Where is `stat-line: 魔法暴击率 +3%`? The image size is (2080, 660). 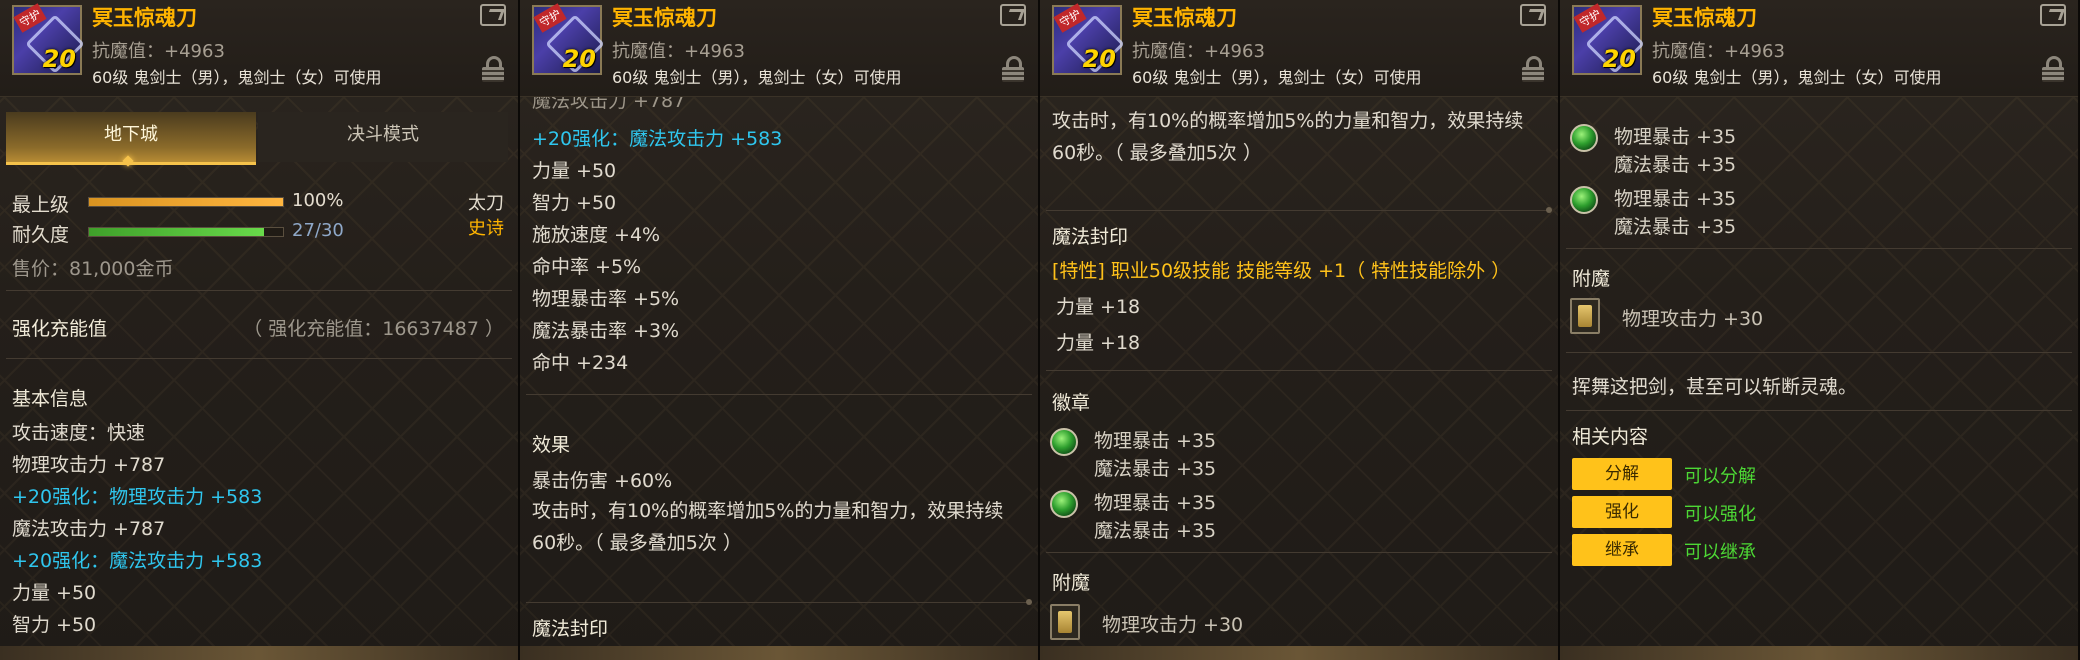
stat-line: 魔法暴击率 +3% is located at coordinates (606, 331).